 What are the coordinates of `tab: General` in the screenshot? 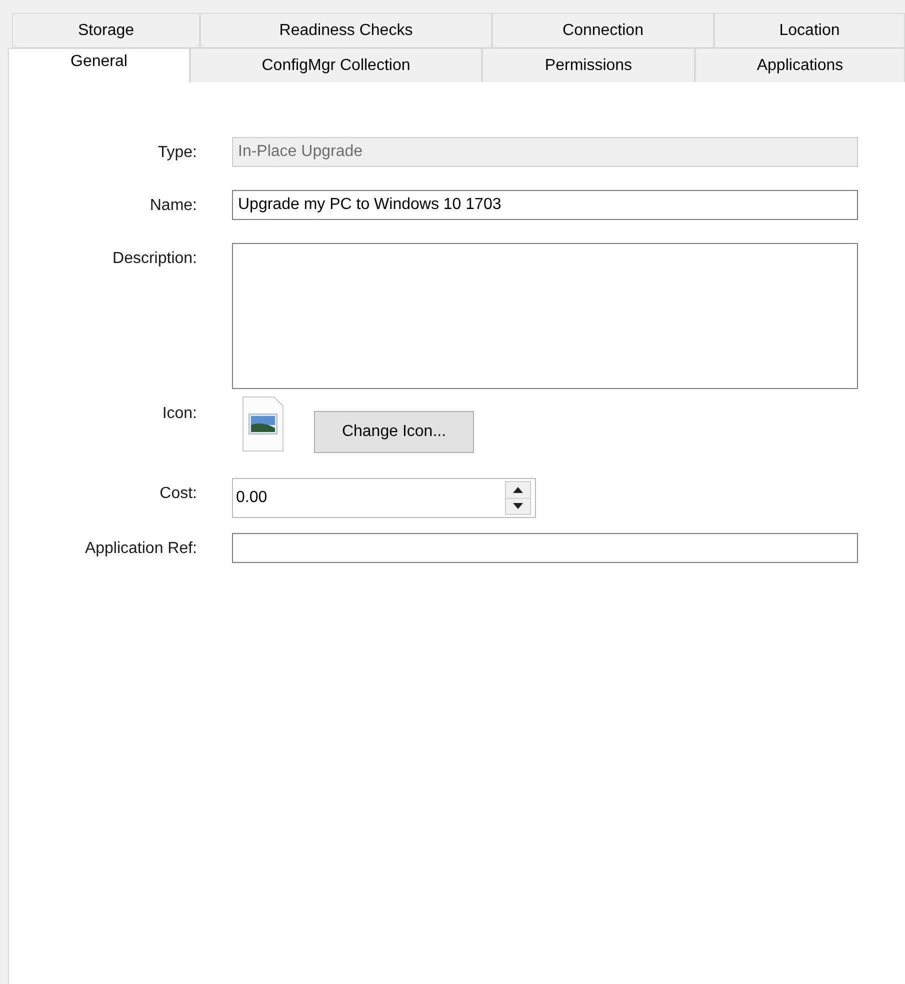 It's located at (99, 65).